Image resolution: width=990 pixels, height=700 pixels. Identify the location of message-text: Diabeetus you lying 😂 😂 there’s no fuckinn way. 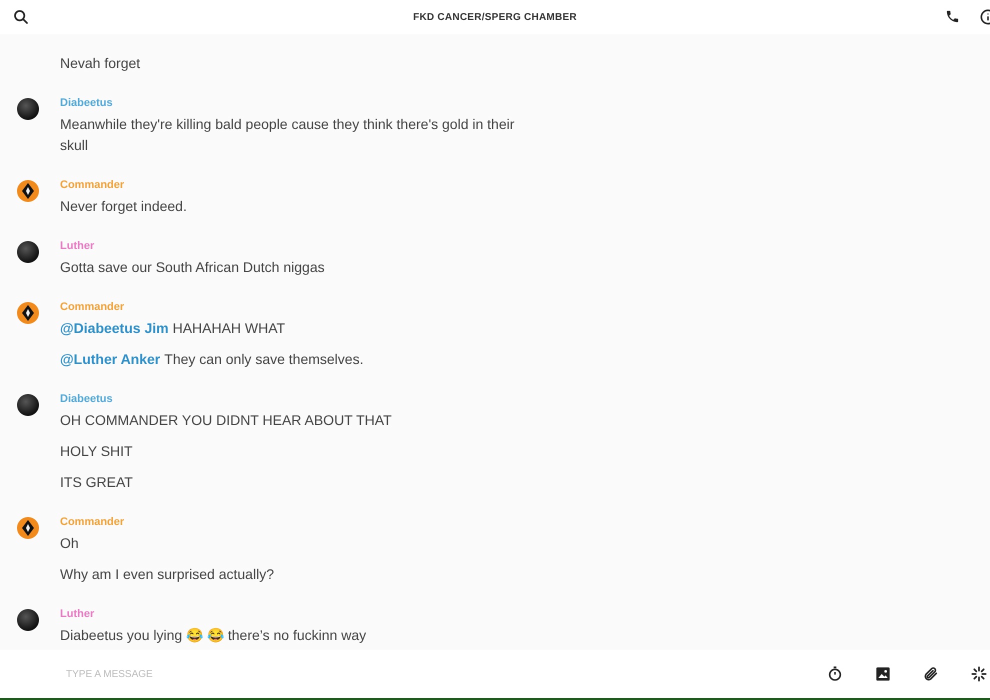
(213, 635).